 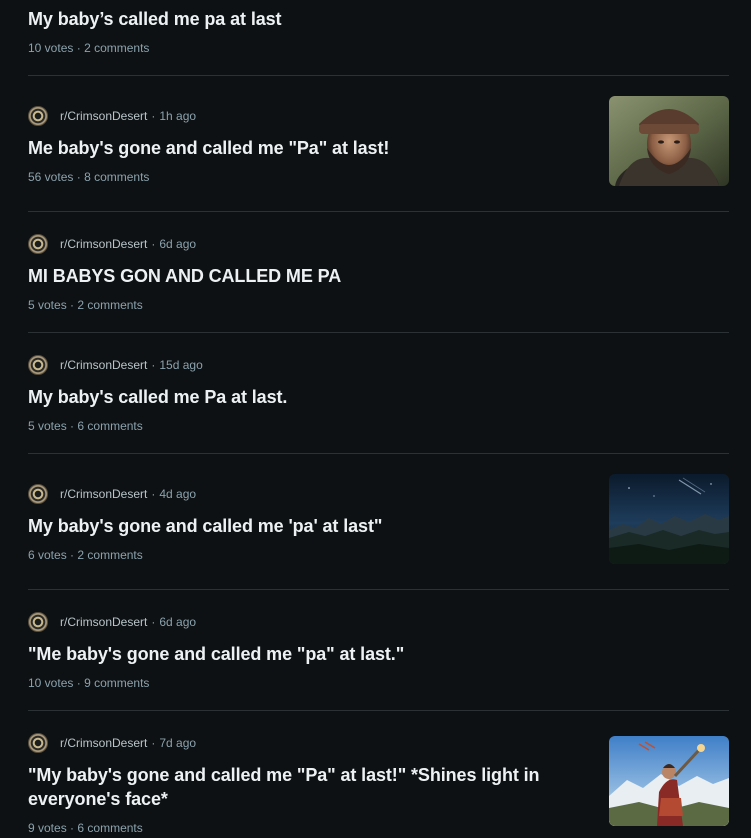 What do you see at coordinates (178, 494) in the screenshot?
I see `post-age: 4d ago` at bounding box center [178, 494].